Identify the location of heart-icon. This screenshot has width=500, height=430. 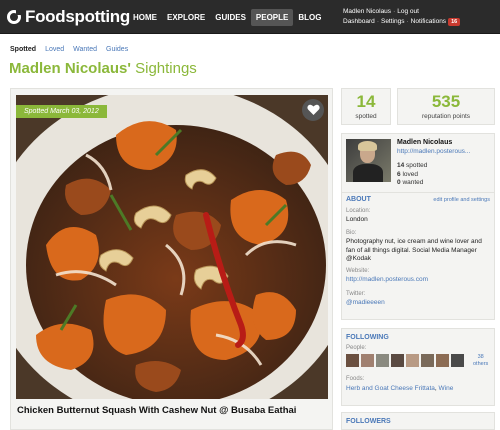
(313, 109).